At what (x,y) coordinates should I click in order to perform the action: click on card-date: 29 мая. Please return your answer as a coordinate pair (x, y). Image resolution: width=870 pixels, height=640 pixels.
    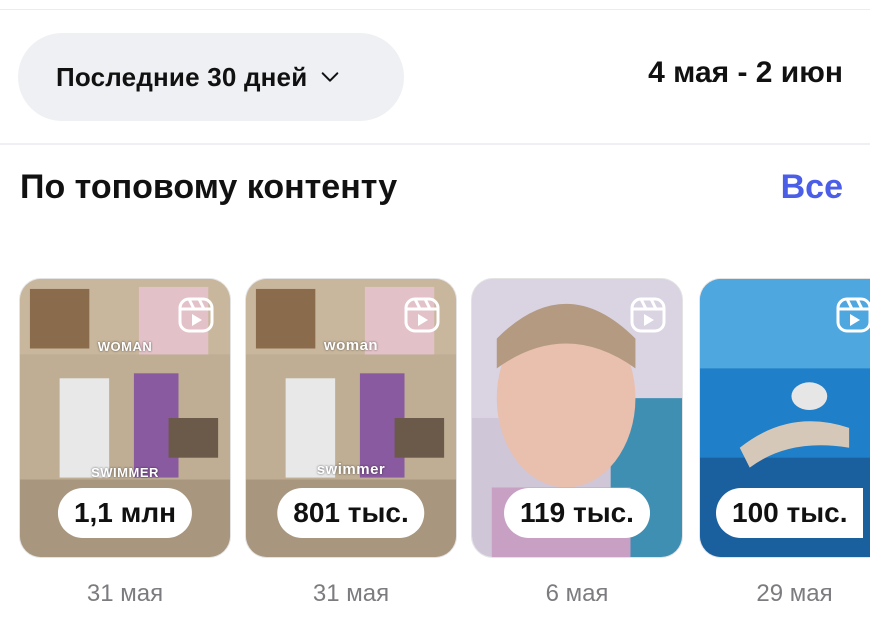
    Looking at the image, I should click on (794, 593).